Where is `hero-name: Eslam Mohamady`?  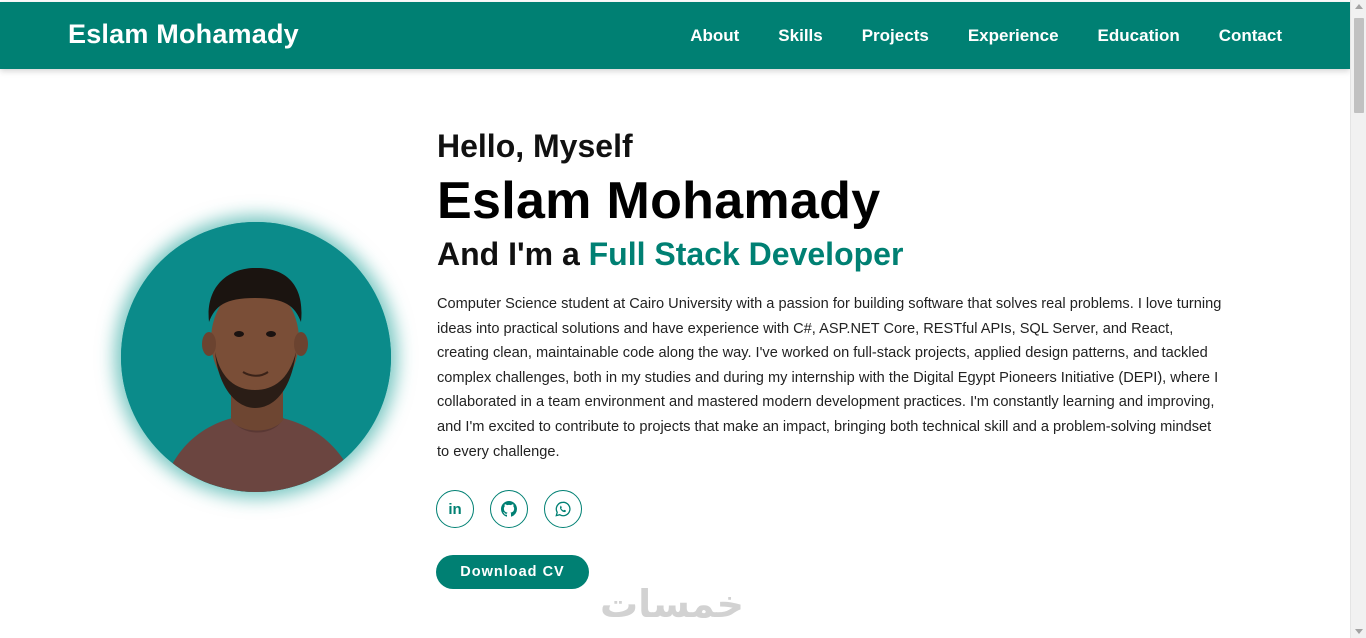 hero-name: Eslam Mohamady is located at coordinates (659, 201).